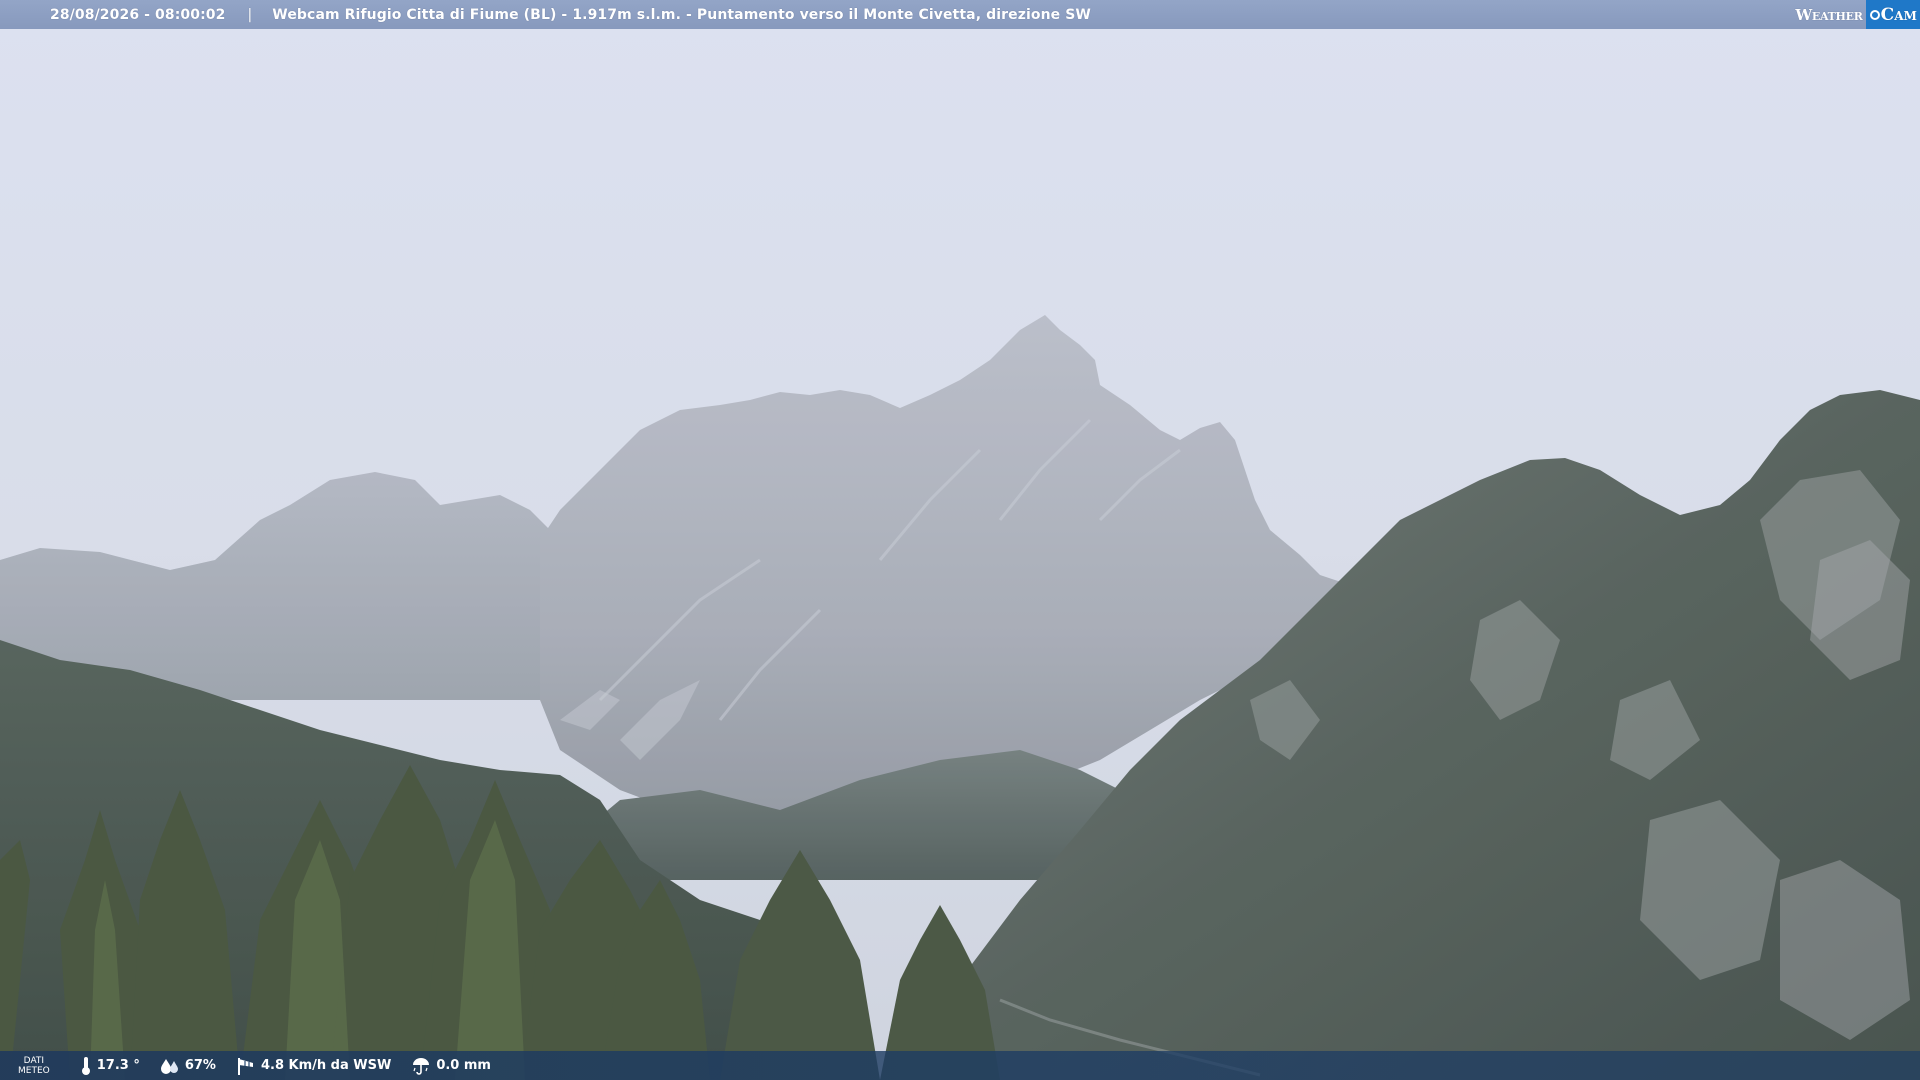 This screenshot has width=1920, height=1080. I want to click on rain-umbrella-icon, so click(421, 1066).